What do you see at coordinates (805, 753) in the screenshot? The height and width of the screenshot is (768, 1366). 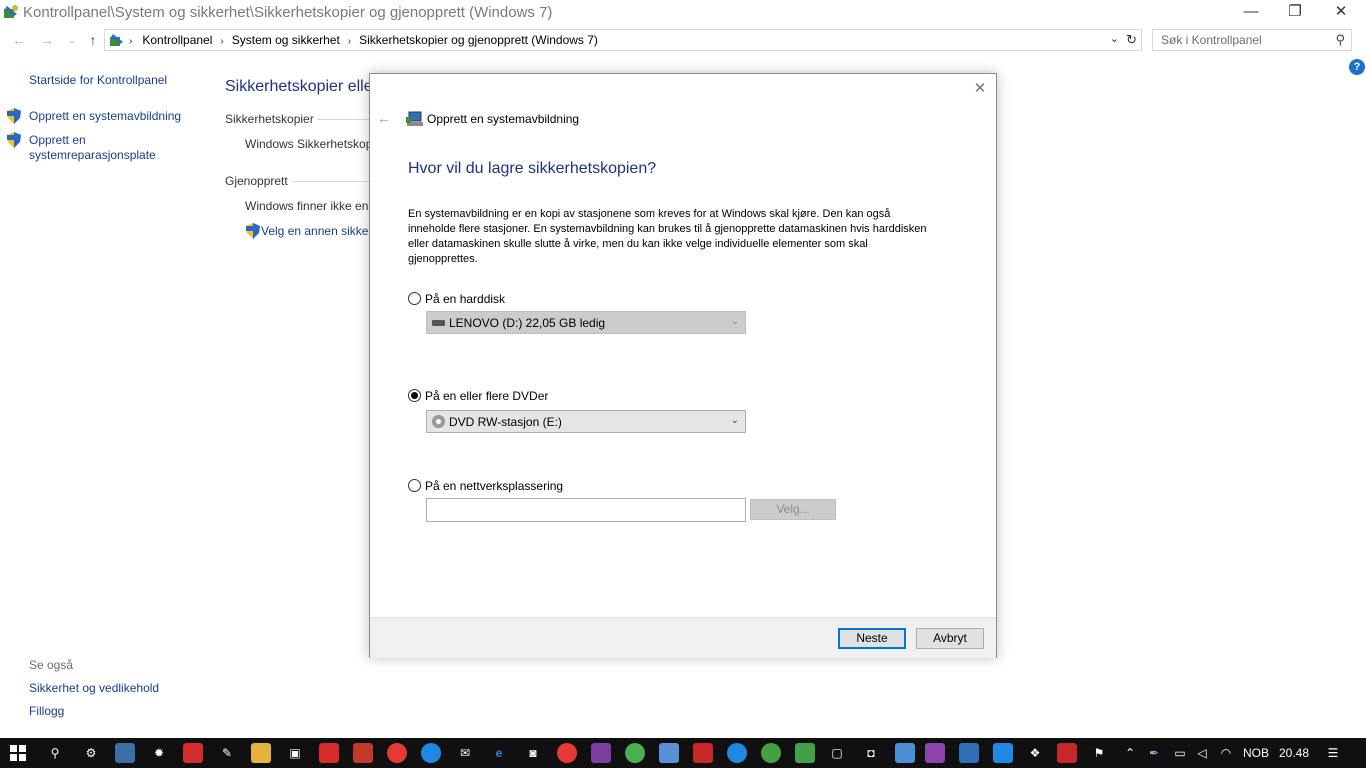 I see `chat-app-icon` at bounding box center [805, 753].